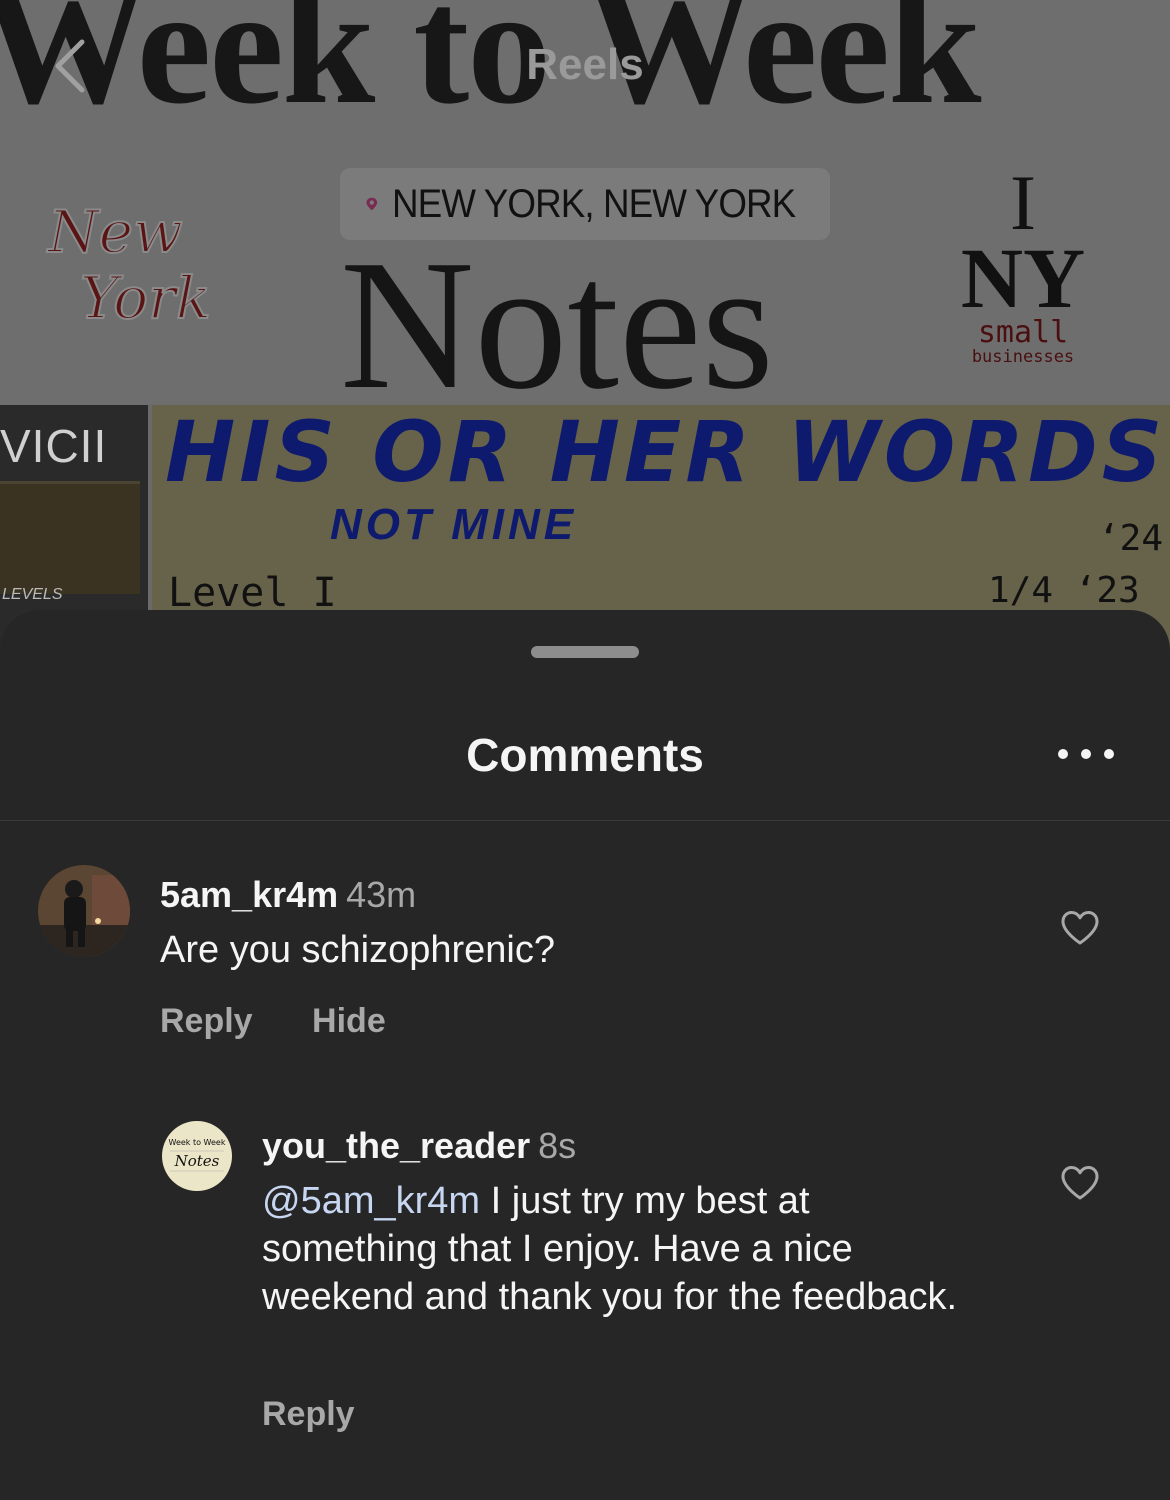 Image resolution: width=1170 pixels, height=1500 pixels. I want to click on avatar: Week to Week Notes, so click(197, 1156).